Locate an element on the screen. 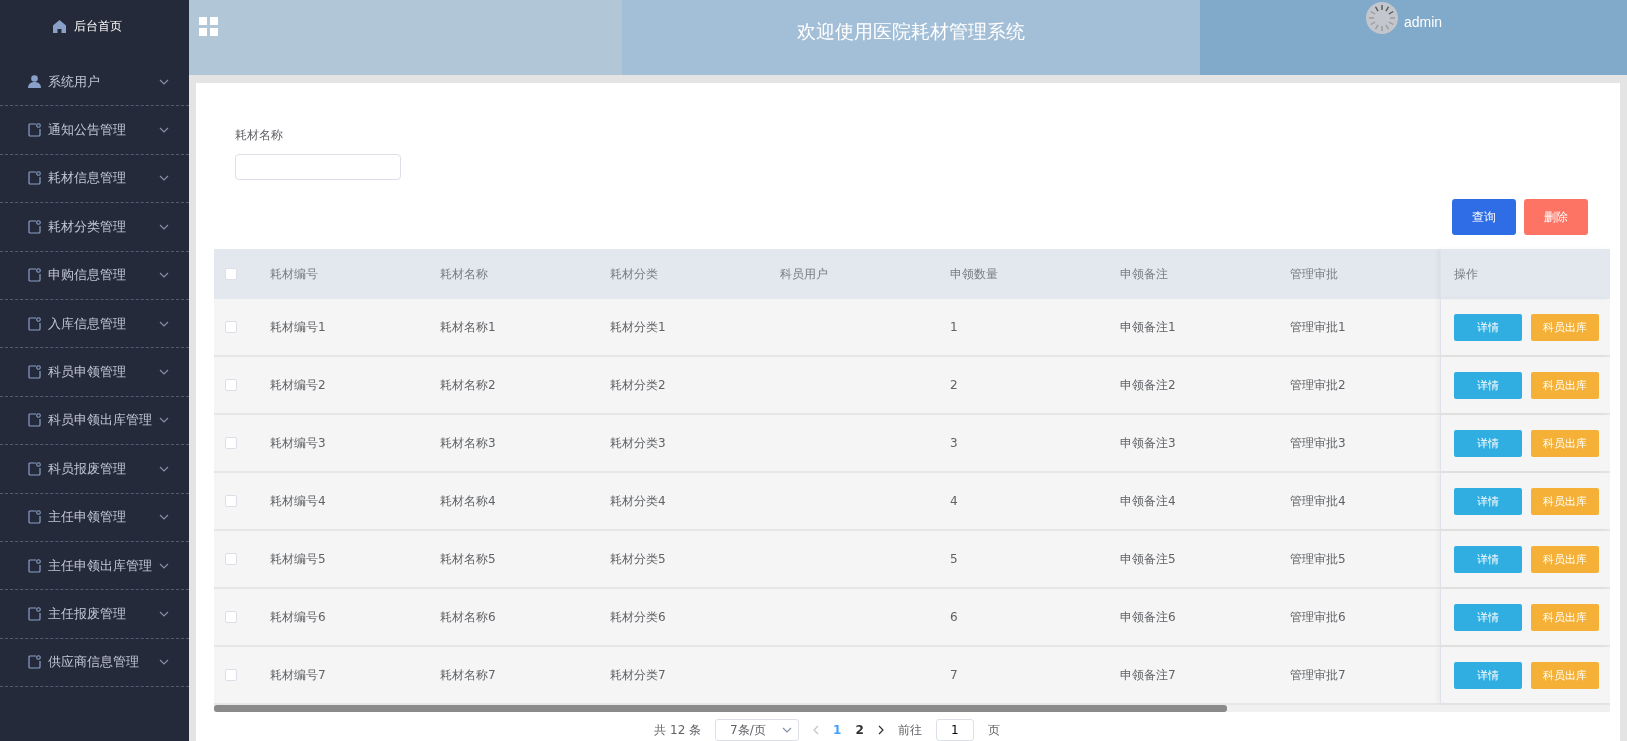  table-cell-text: 申领备注5 is located at coordinates (1148, 559).